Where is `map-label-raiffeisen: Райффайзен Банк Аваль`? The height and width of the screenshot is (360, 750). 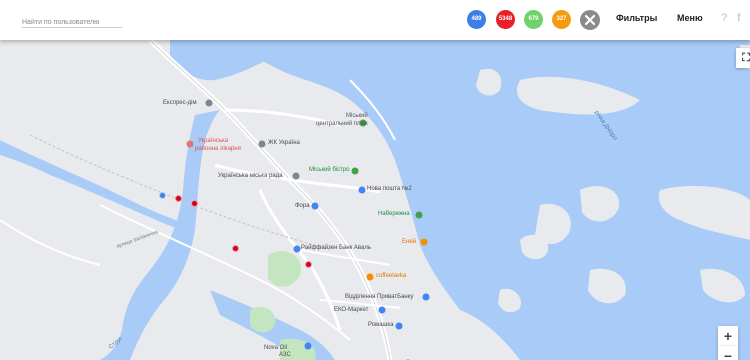
map-label-raiffeisen: Райффайзен Банк Аваль is located at coordinates (336, 248).